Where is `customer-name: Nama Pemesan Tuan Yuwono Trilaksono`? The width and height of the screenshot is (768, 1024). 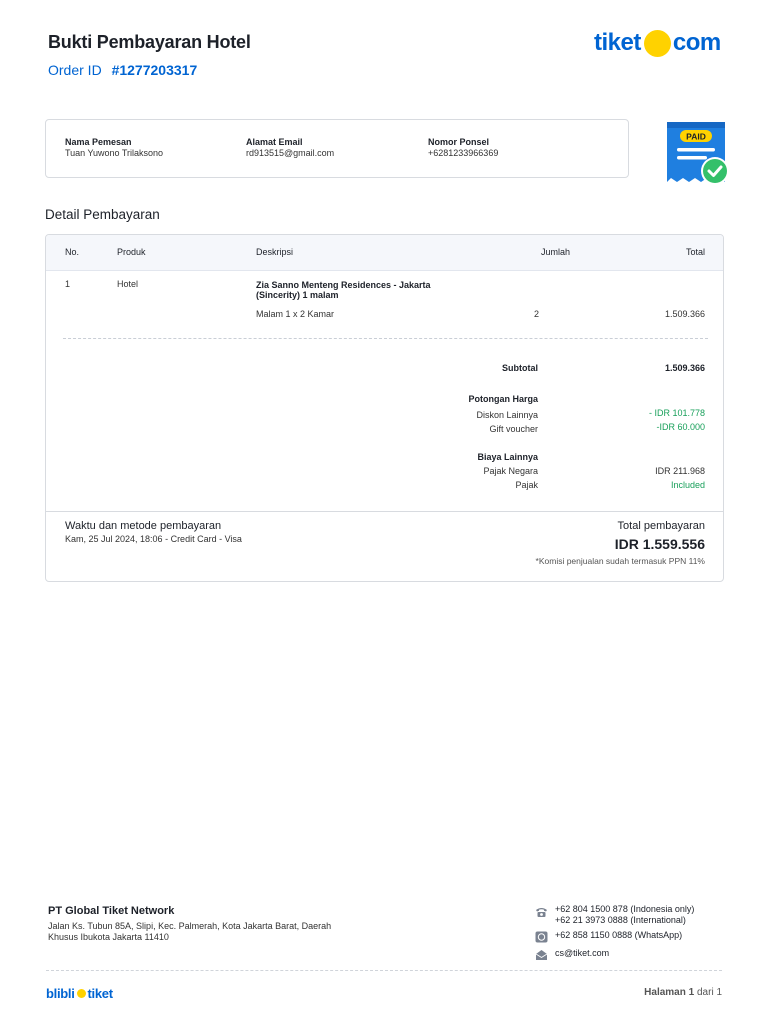
customer-name: Nama Pemesan Tuan Yuwono Trilaksono is located at coordinates (114, 148).